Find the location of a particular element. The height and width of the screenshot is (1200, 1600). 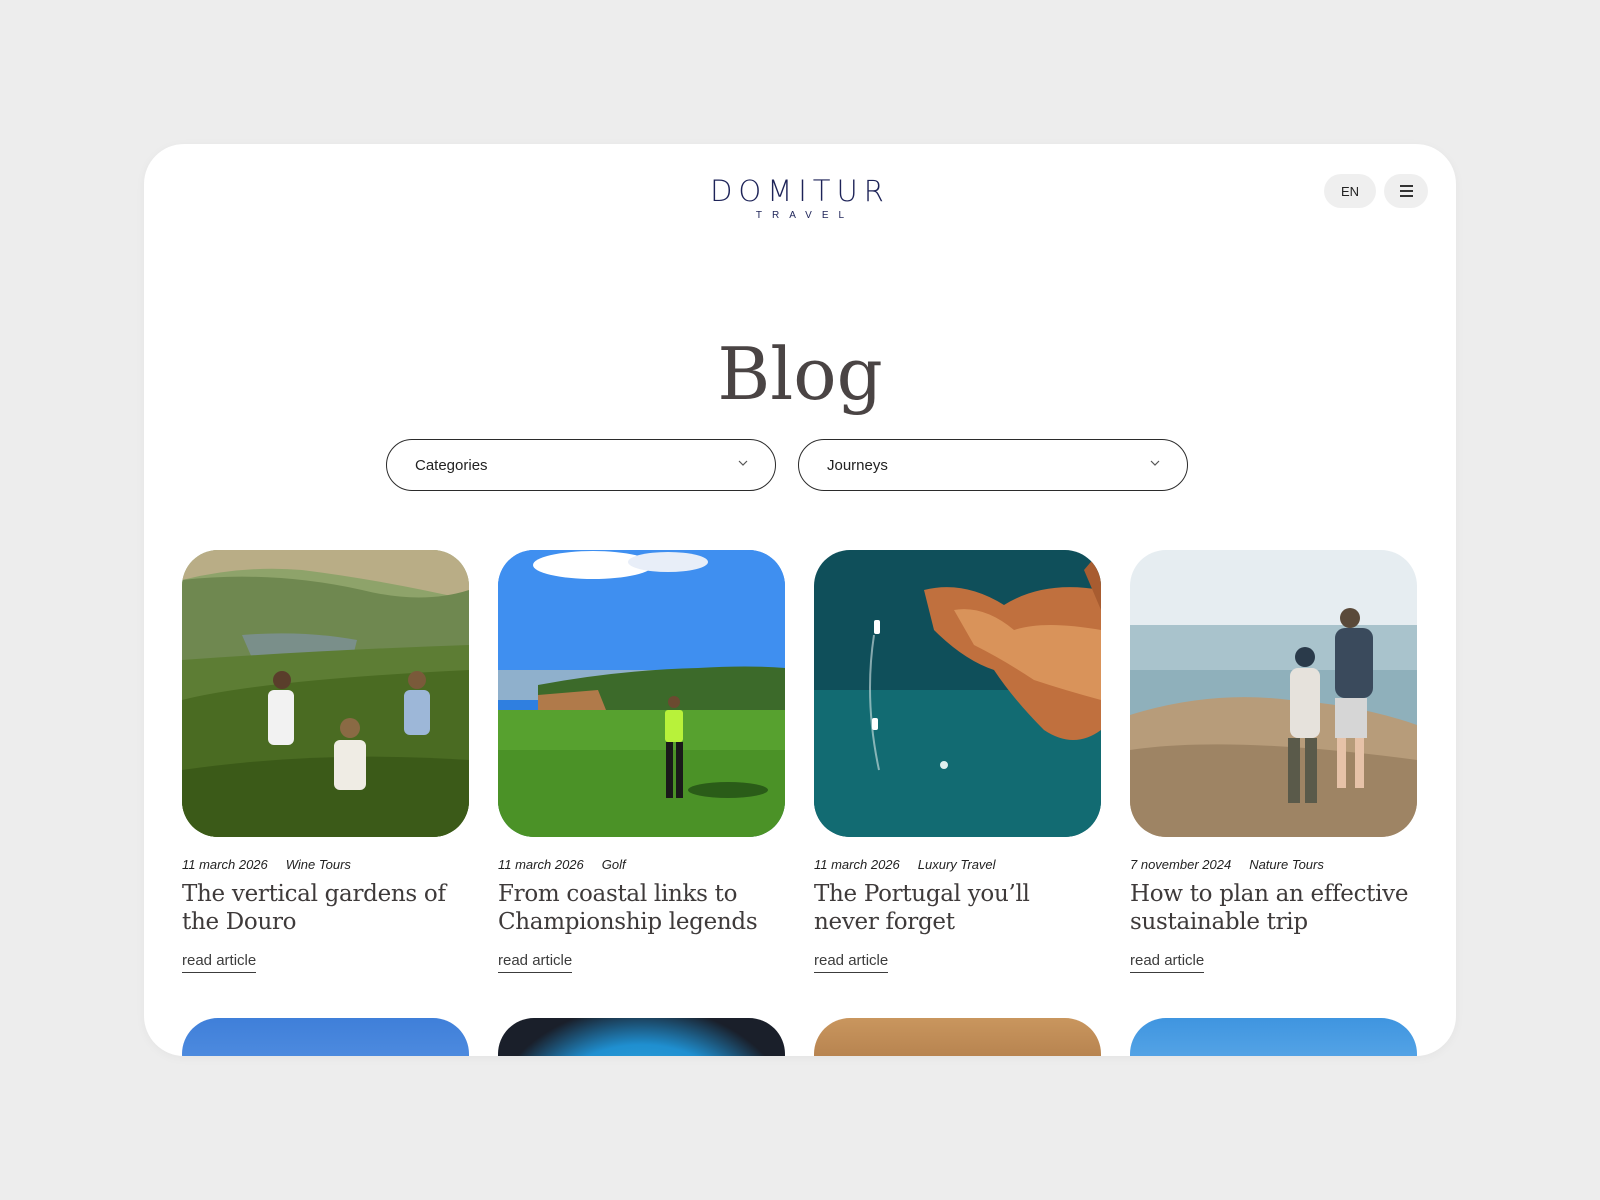

post-meta: 11 march 2026 Wine Tours is located at coordinates (325, 864).